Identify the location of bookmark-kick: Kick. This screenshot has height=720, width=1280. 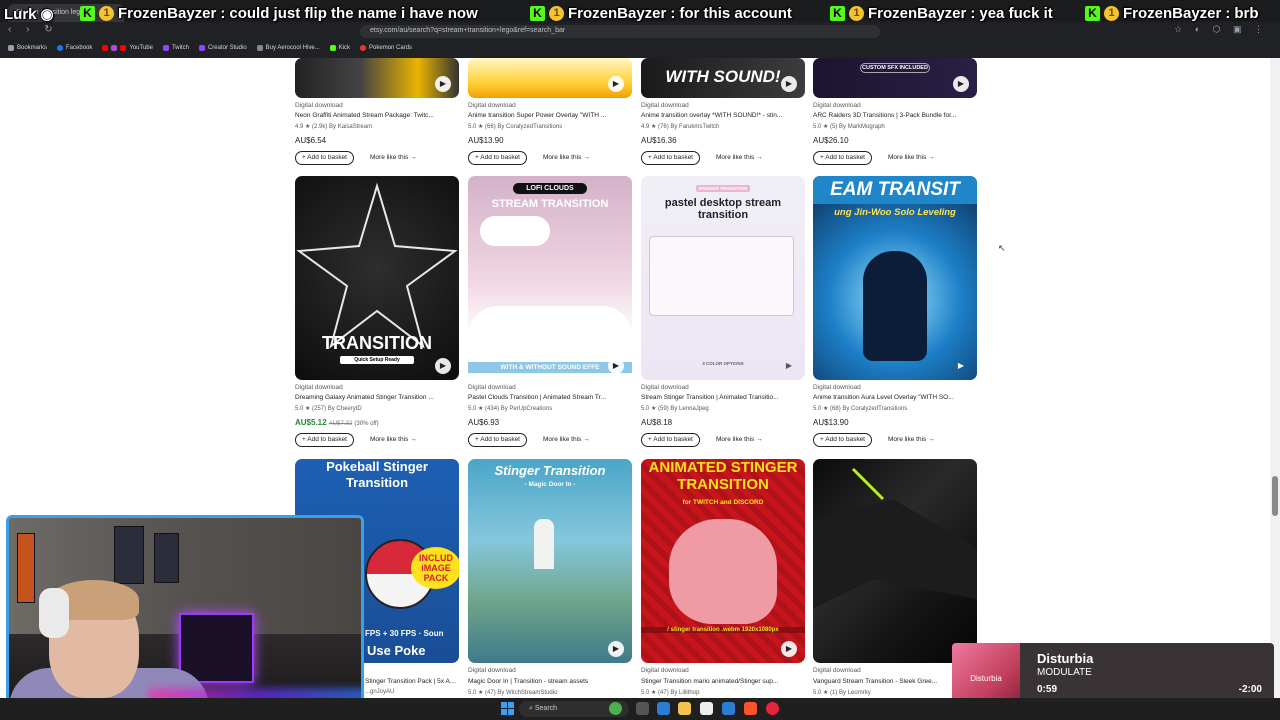
(340, 48).